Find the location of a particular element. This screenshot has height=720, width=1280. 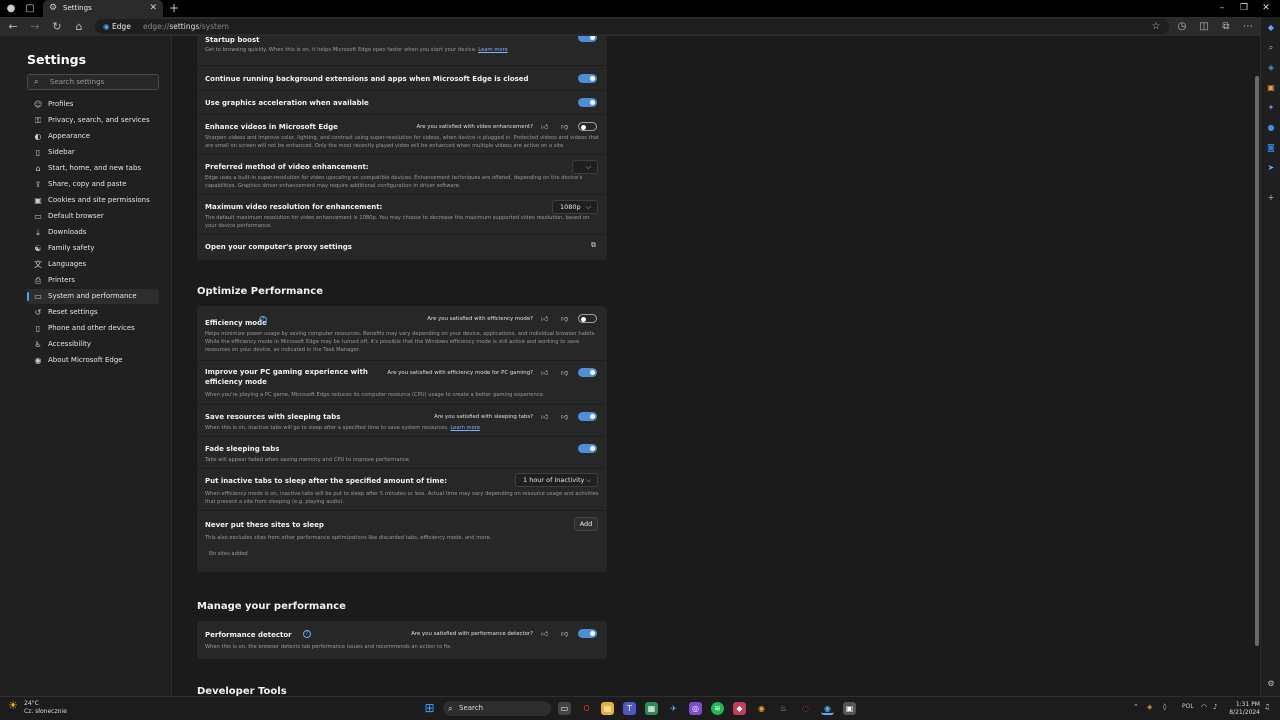

tray-app-icon: ◈ is located at coordinates (1149, 707).